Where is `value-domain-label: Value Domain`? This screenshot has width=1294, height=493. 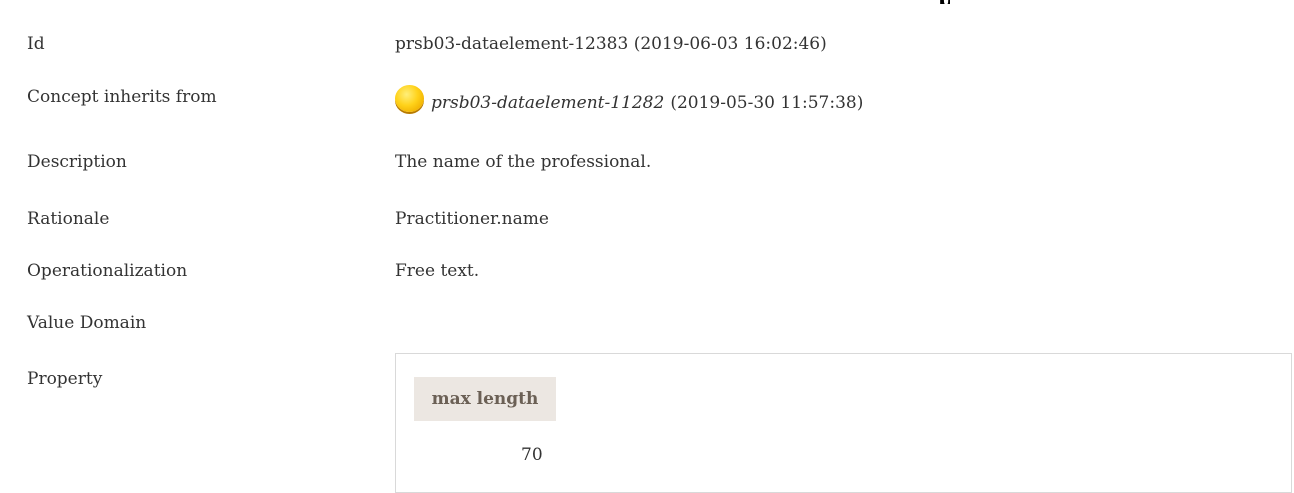
value-domain-label: Value Domain is located at coordinates (87, 323).